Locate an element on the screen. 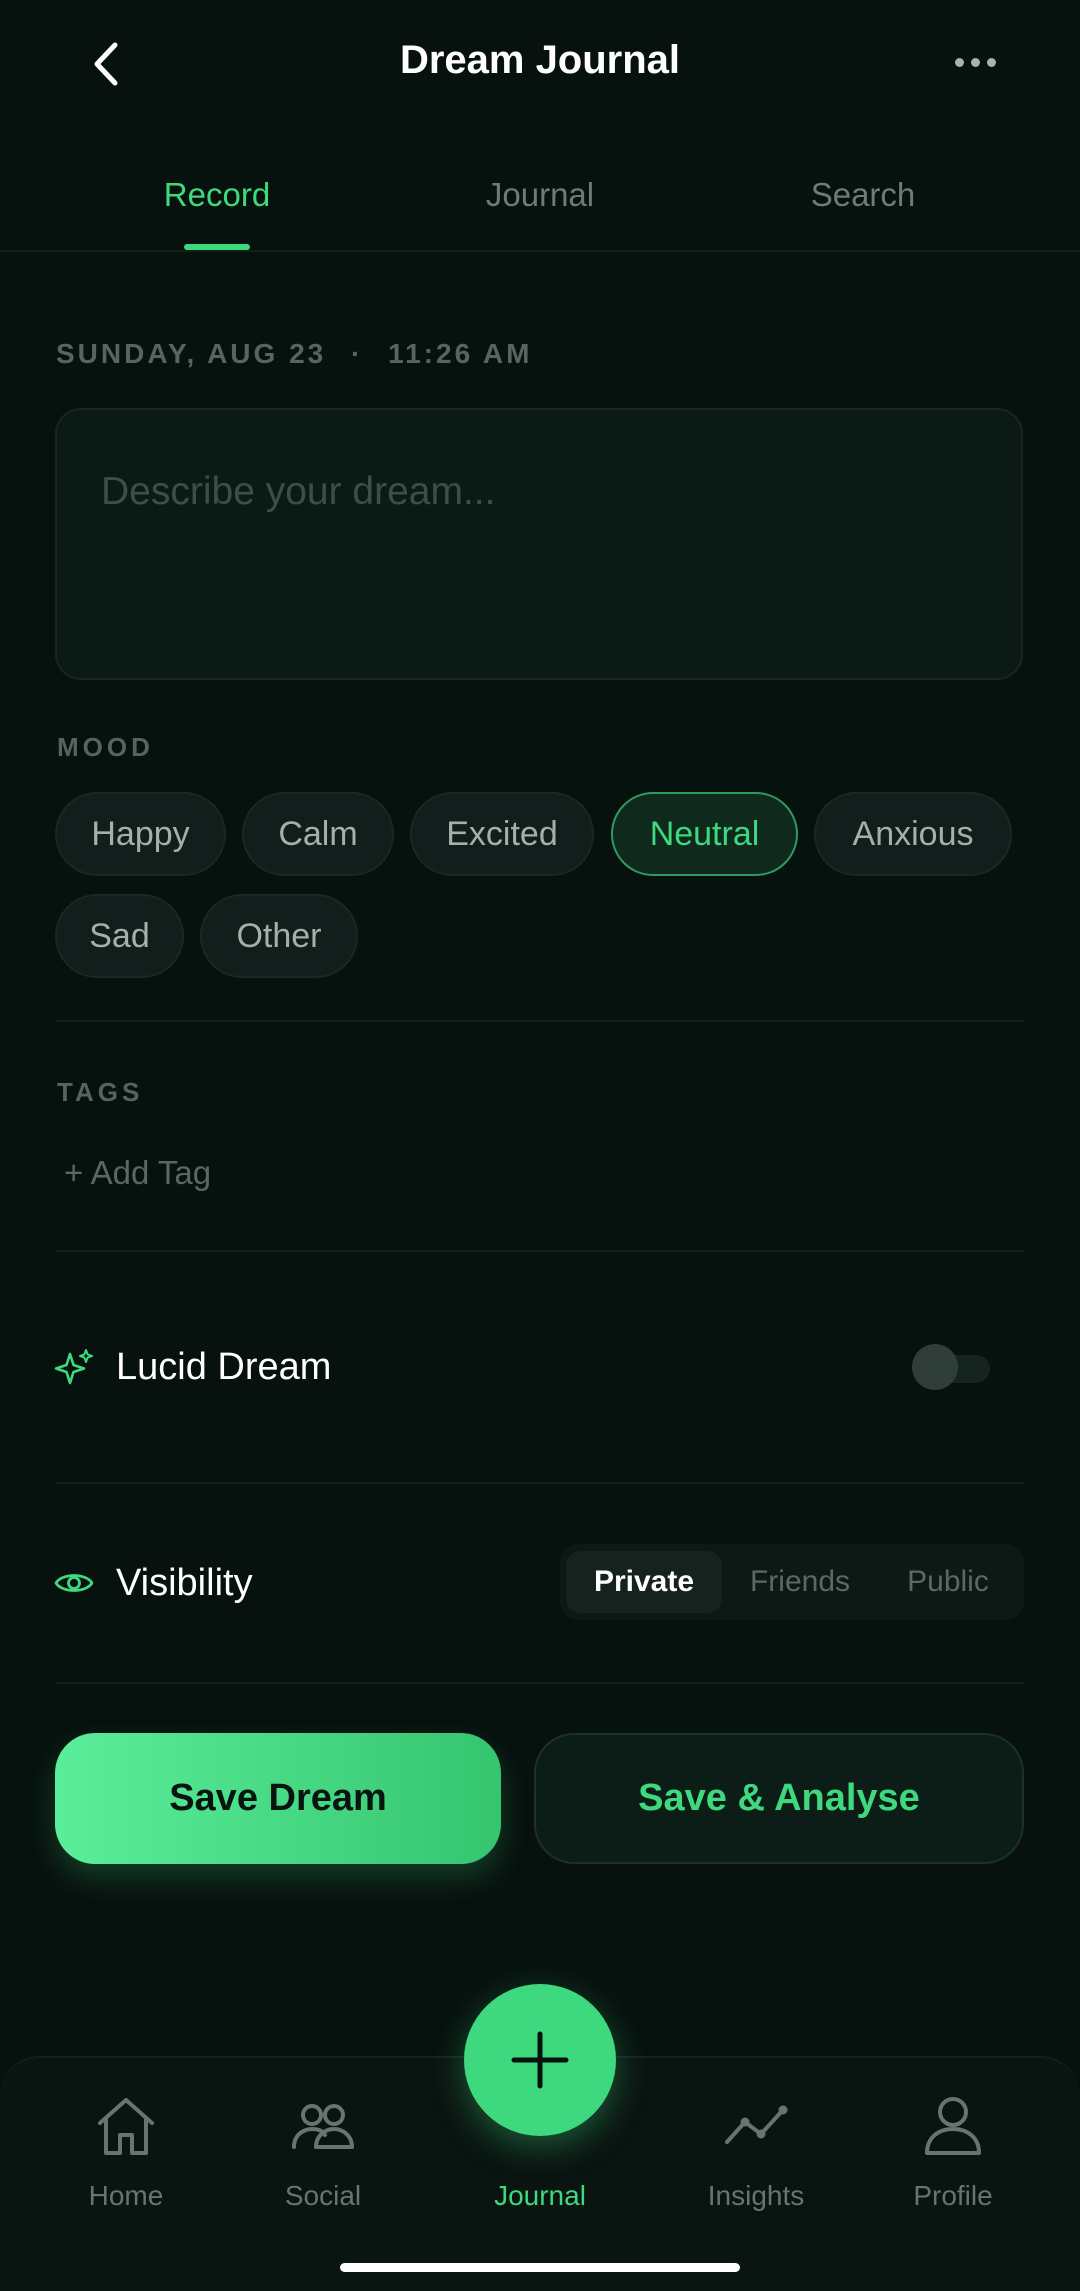 The width and height of the screenshot is (1080, 2291). nav-item-journal: Journal is located at coordinates (540, 2149).